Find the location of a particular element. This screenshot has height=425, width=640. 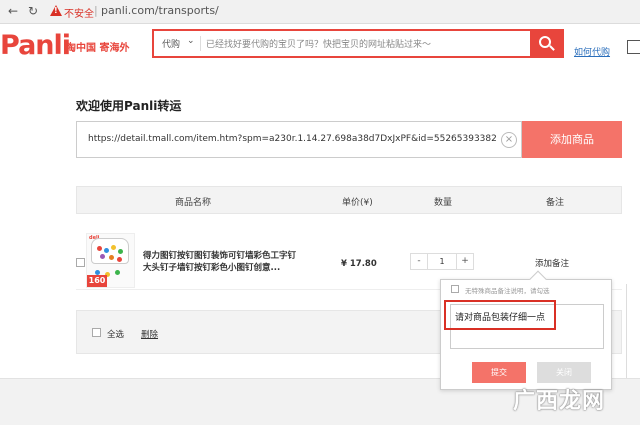

quantity-input: 1 is located at coordinates (442, 261).